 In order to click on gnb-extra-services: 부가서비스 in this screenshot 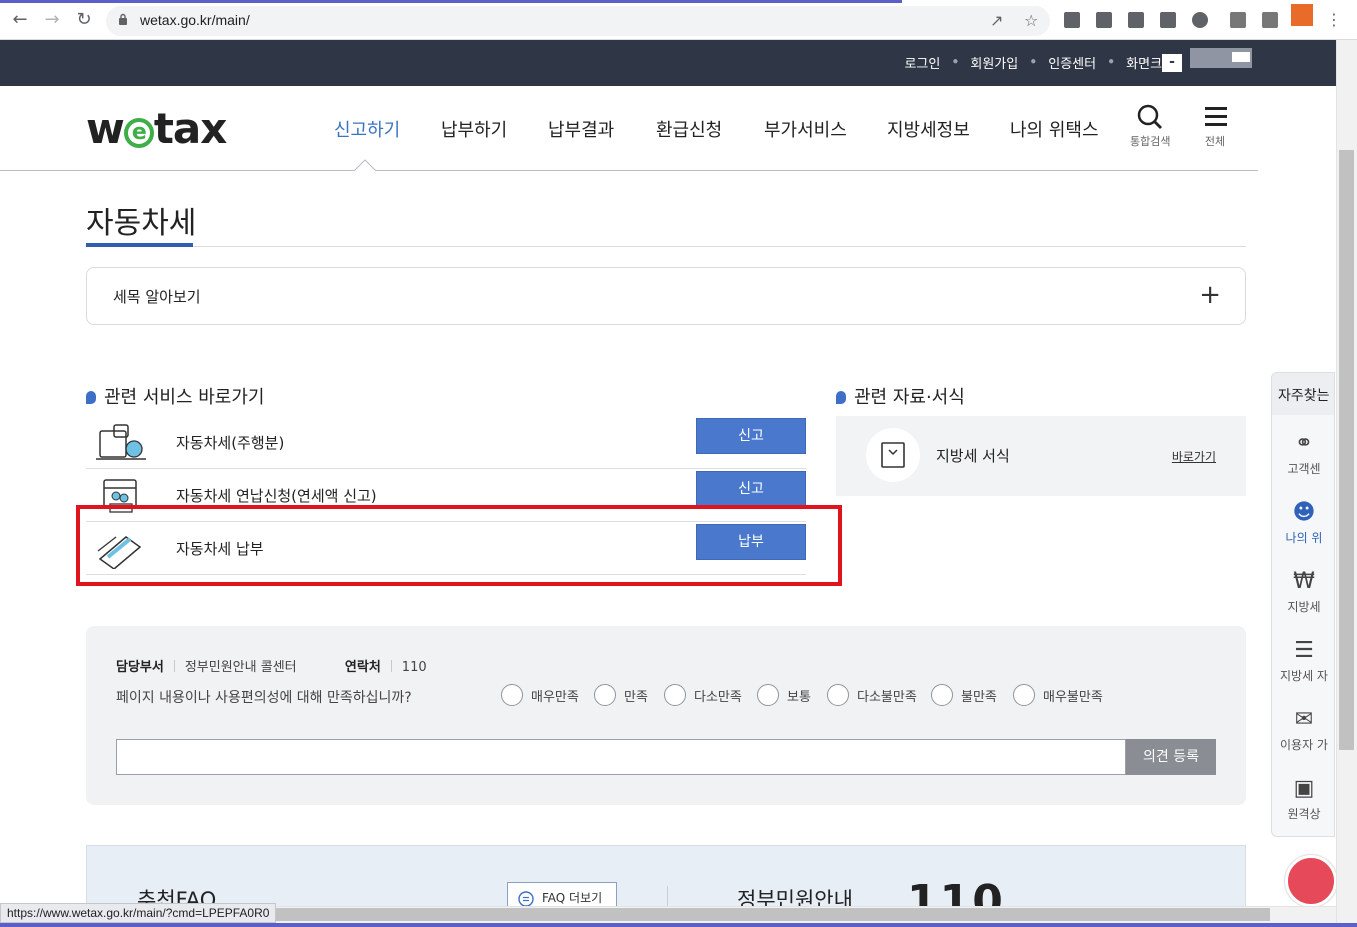, I will do `click(805, 129)`.